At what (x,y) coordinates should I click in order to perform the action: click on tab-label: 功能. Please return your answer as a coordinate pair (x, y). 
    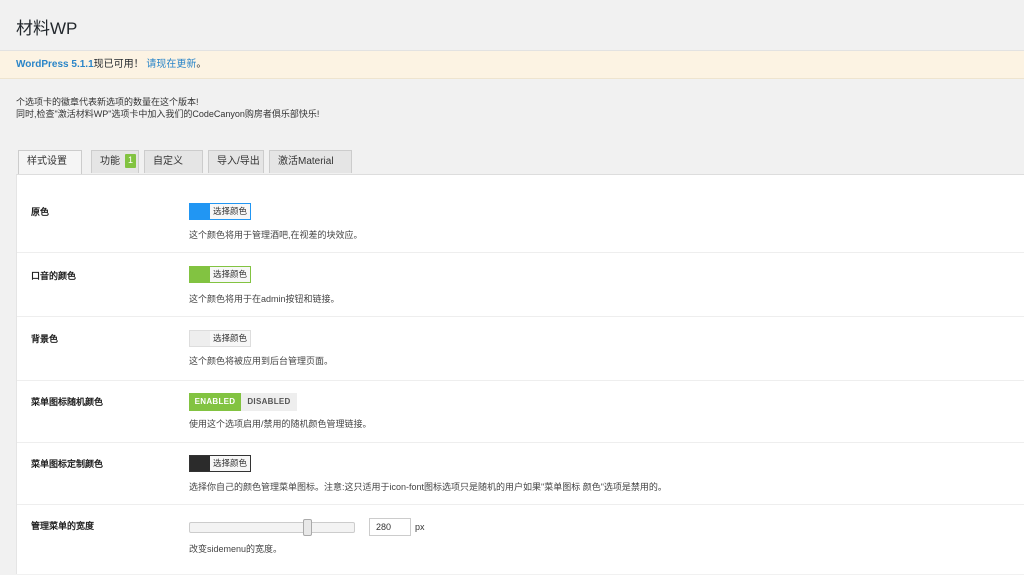
    Looking at the image, I should click on (110, 161).